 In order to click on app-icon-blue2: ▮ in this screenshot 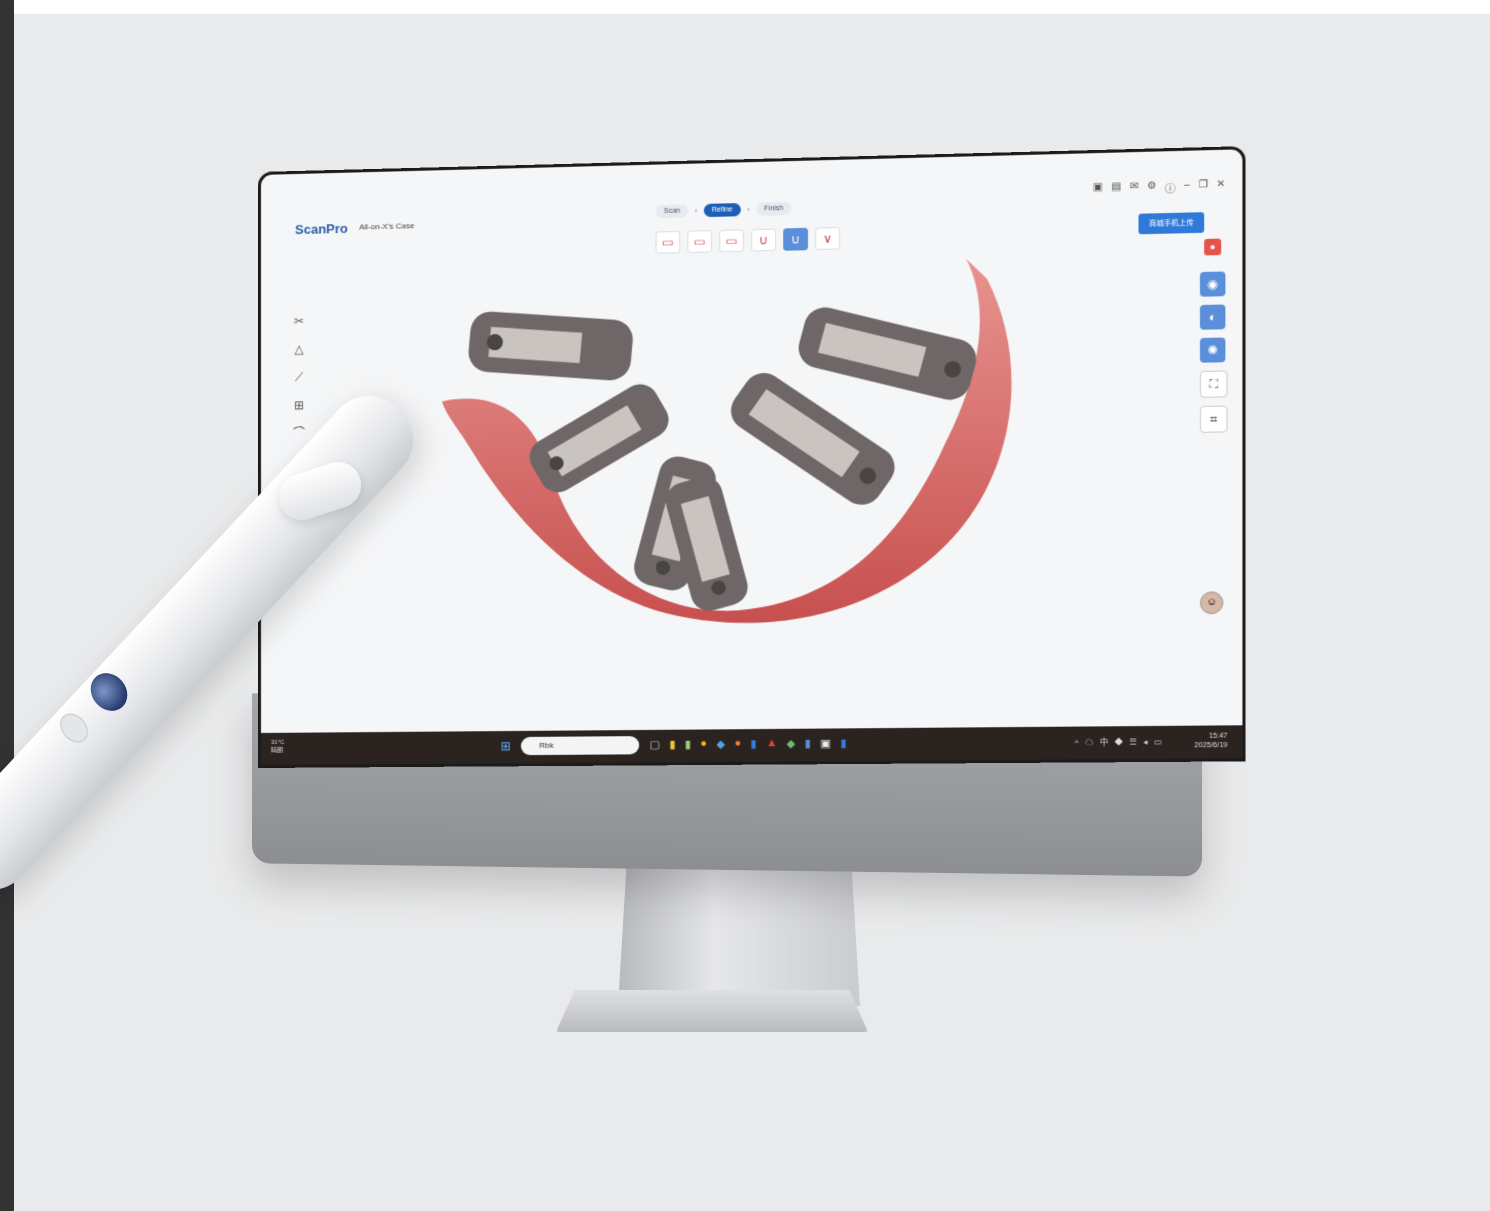, I will do `click(753, 743)`.